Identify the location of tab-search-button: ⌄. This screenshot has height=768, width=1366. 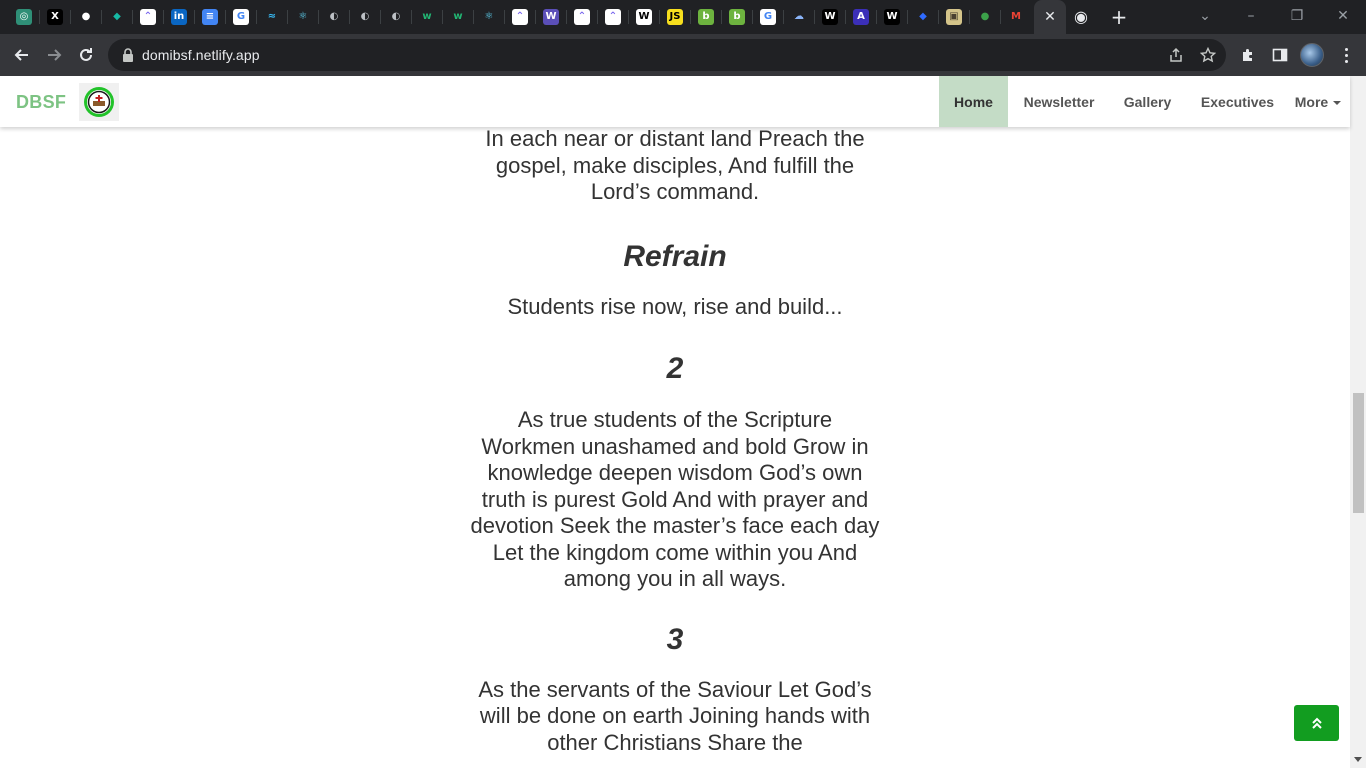
(1205, 16).